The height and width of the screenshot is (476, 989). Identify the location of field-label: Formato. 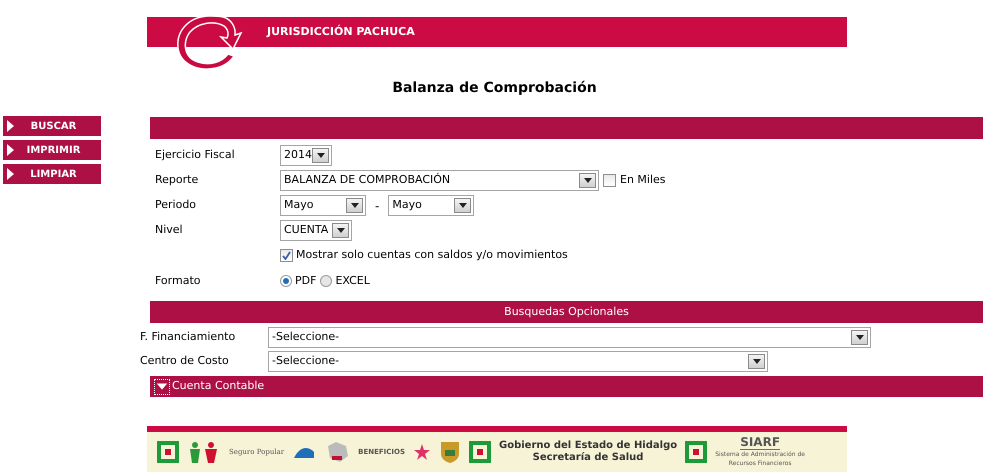
(178, 280).